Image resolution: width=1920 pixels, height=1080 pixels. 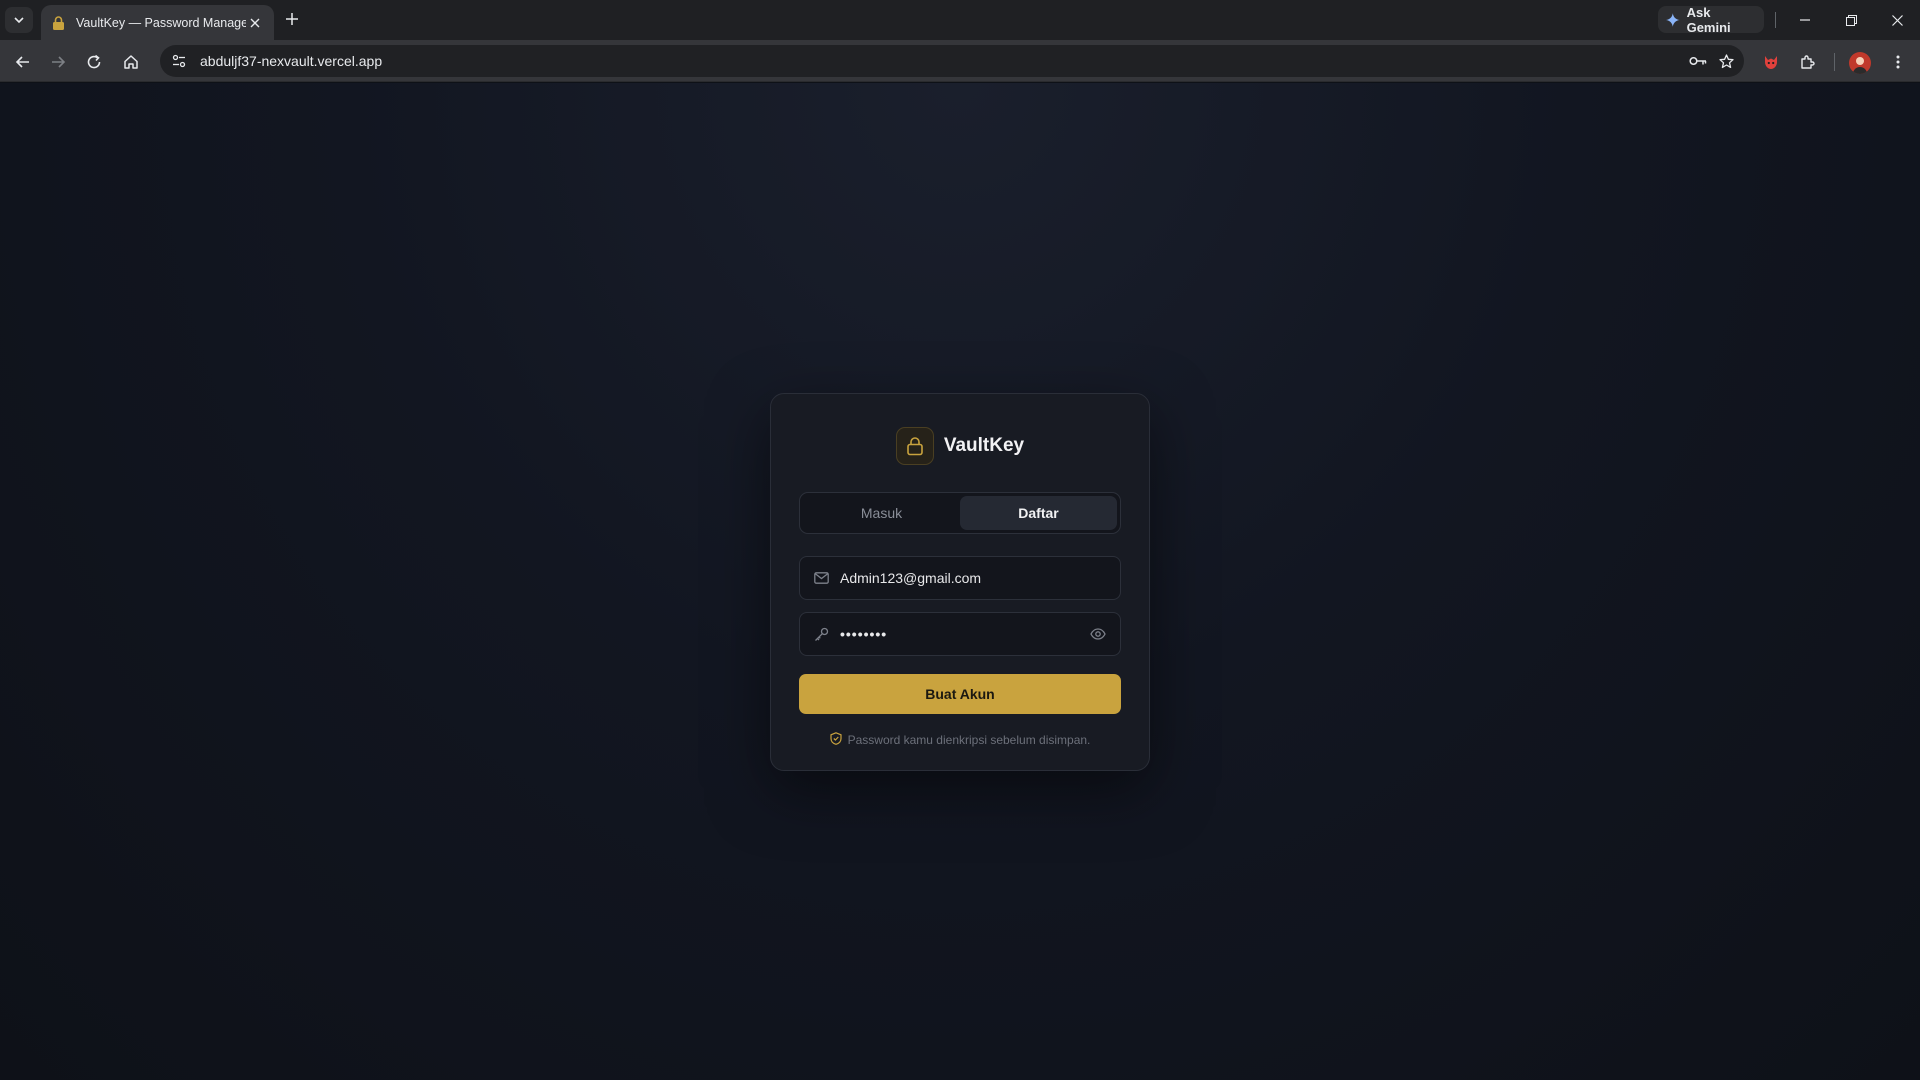 I want to click on new-tab-button, so click(x=292, y=19).